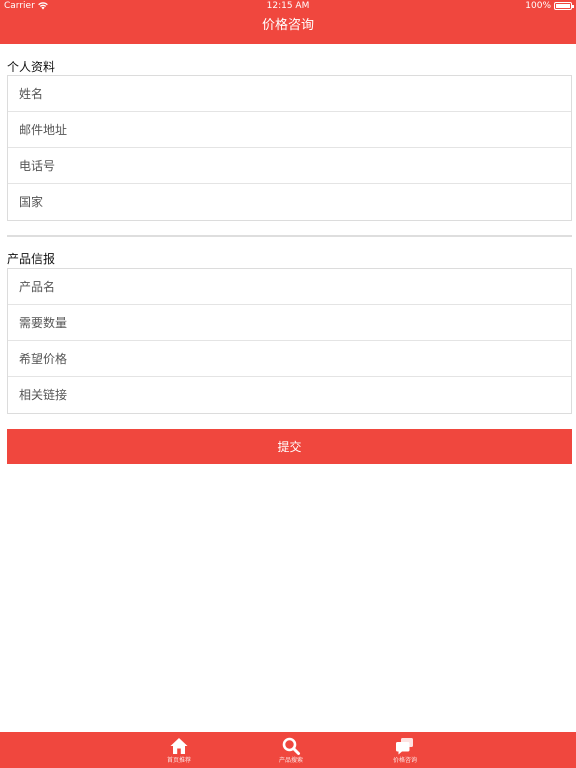 The width and height of the screenshot is (576, 768). I want to click on personal-section-title: 个人资料, so click(31, 67).